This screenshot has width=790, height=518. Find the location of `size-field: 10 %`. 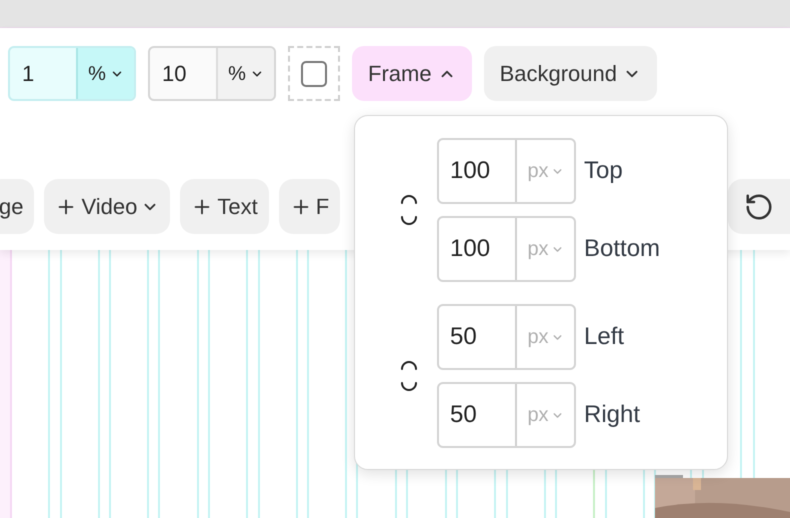

size-field: 10 % is located at coordinates (212, 73).